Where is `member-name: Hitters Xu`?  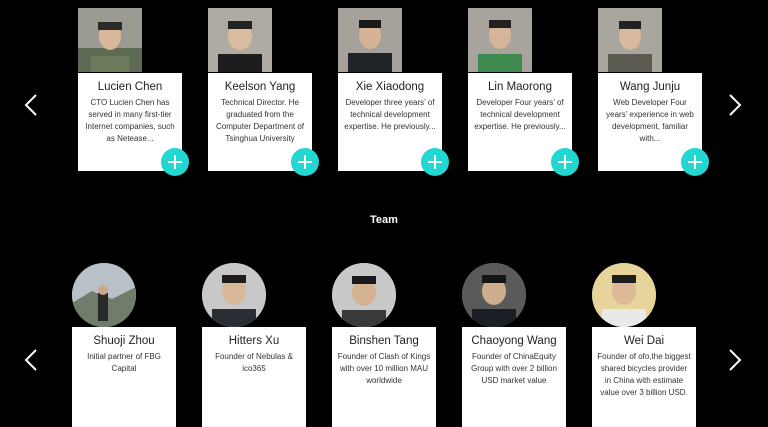 member-name: Hitters Xu is located at coordinates (254, 341).